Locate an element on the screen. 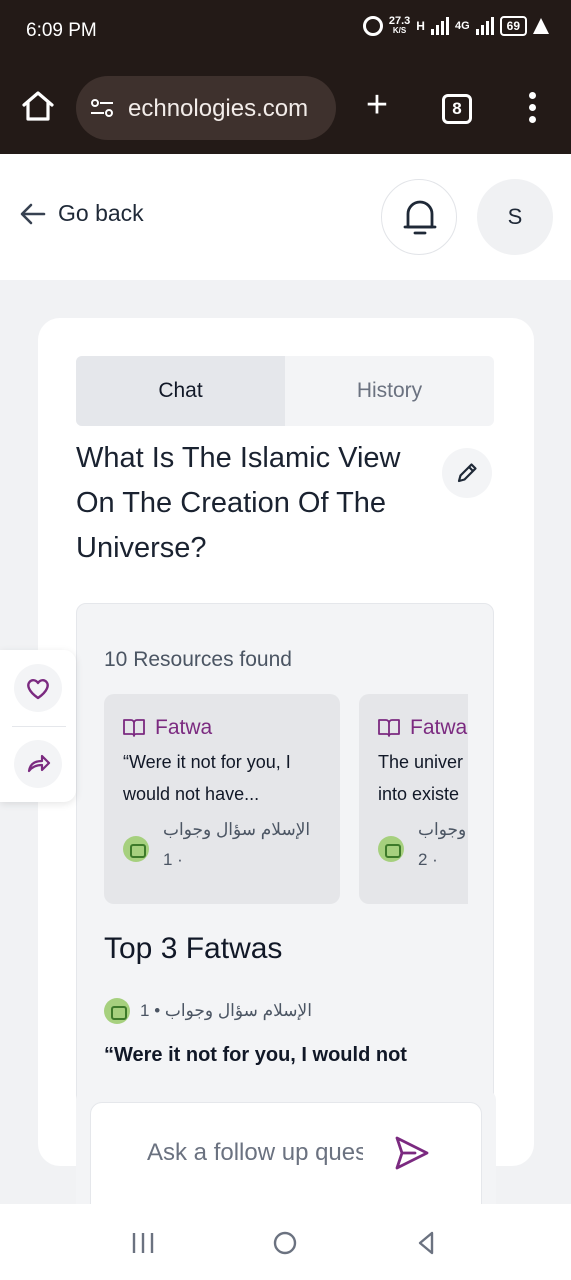 The height and width of the screenshot is (1280, 571). resource-excerpt-line-1: The univer is located at coordinates (421, 762).